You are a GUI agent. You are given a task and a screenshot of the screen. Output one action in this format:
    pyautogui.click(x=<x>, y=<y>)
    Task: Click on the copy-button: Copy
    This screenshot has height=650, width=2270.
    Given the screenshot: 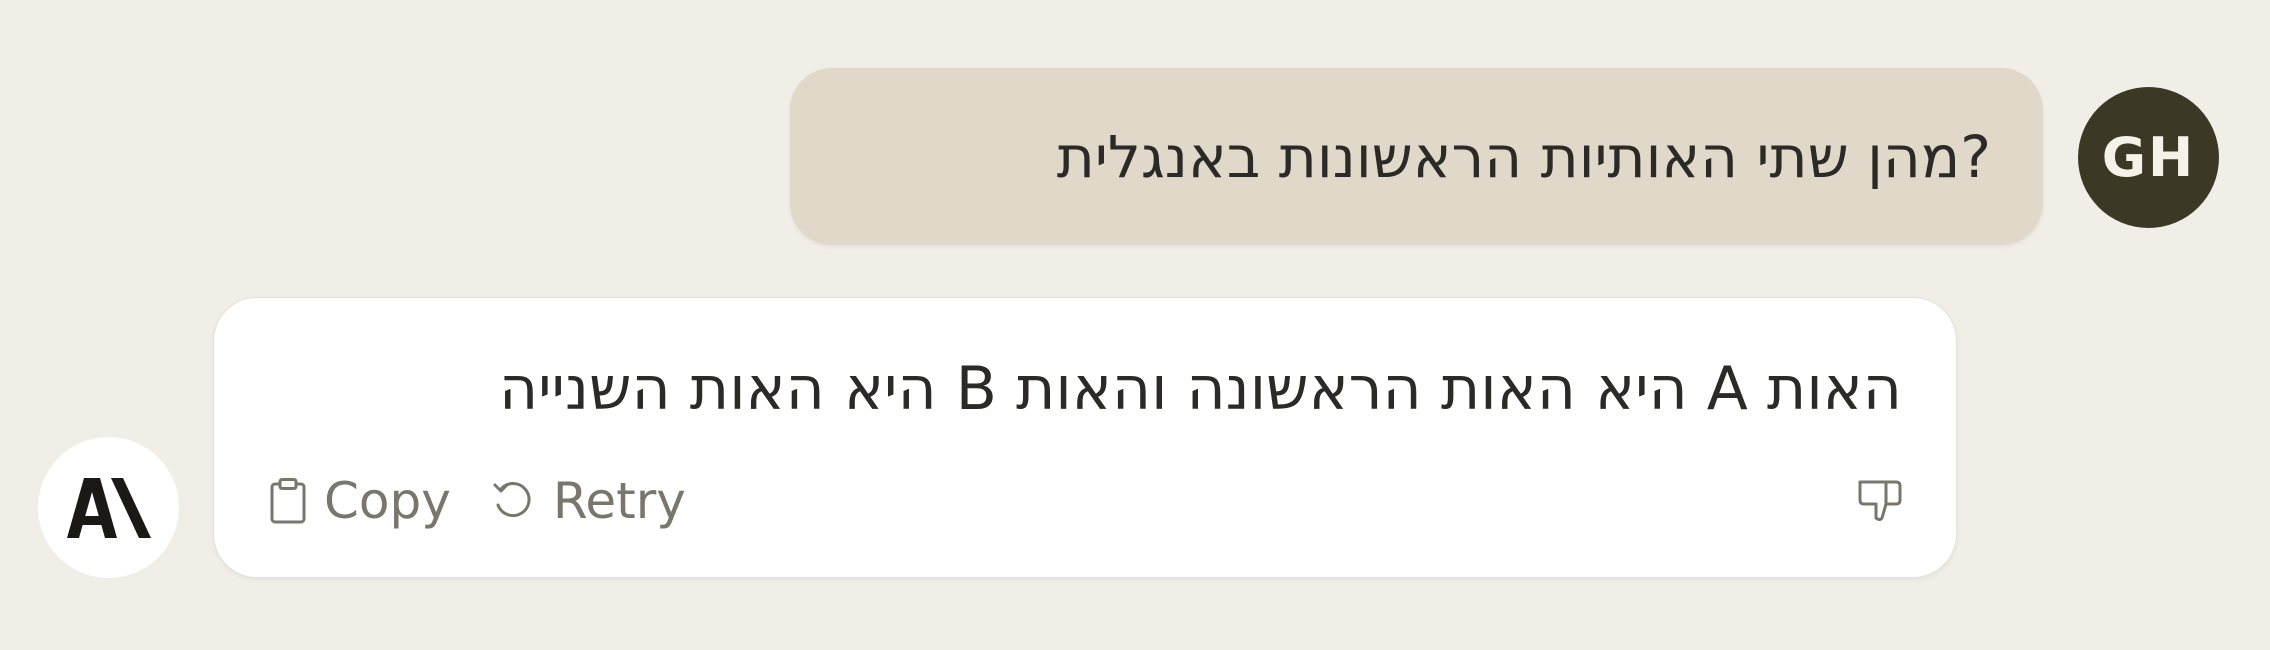 What is the action you would take?
    pyautogui.click(x=360, y=501)
    